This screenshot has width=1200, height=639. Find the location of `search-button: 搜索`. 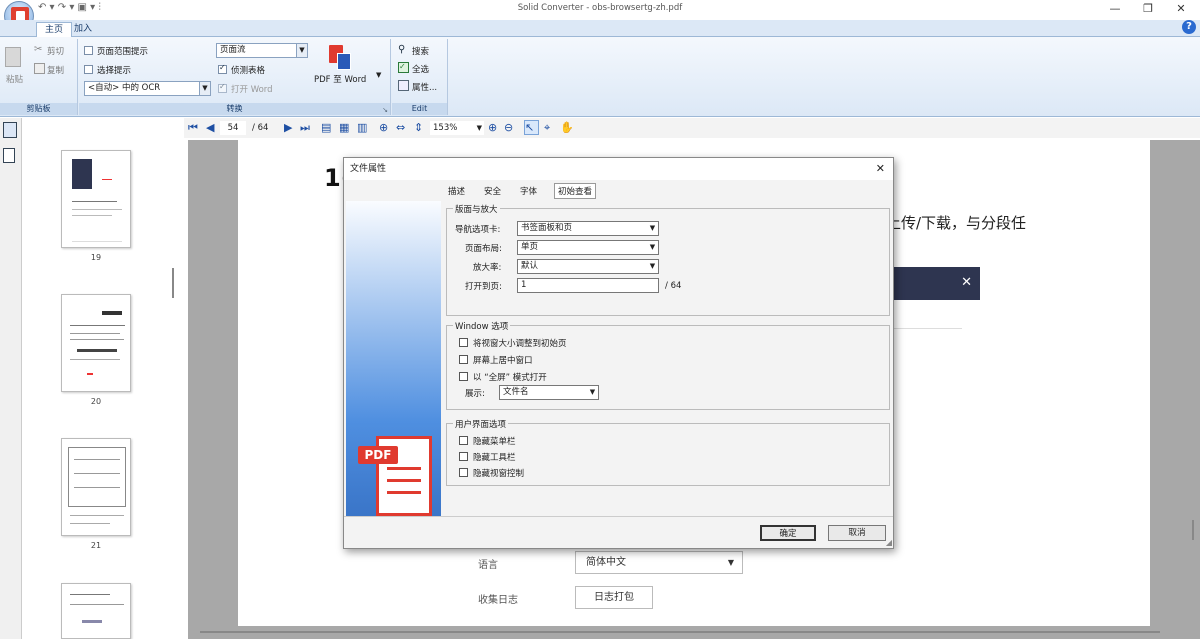

search-button: 搜索 is located at coordinates (420, 51).